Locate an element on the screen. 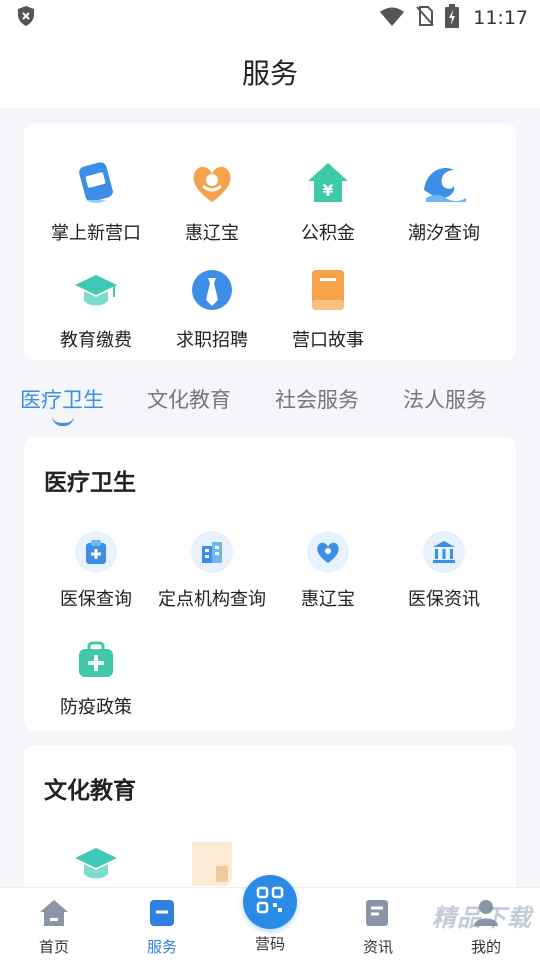 This screenshot has width=540, height=960. quick-service-jobs: 求职招聘 is located at coordinates (212, 309).